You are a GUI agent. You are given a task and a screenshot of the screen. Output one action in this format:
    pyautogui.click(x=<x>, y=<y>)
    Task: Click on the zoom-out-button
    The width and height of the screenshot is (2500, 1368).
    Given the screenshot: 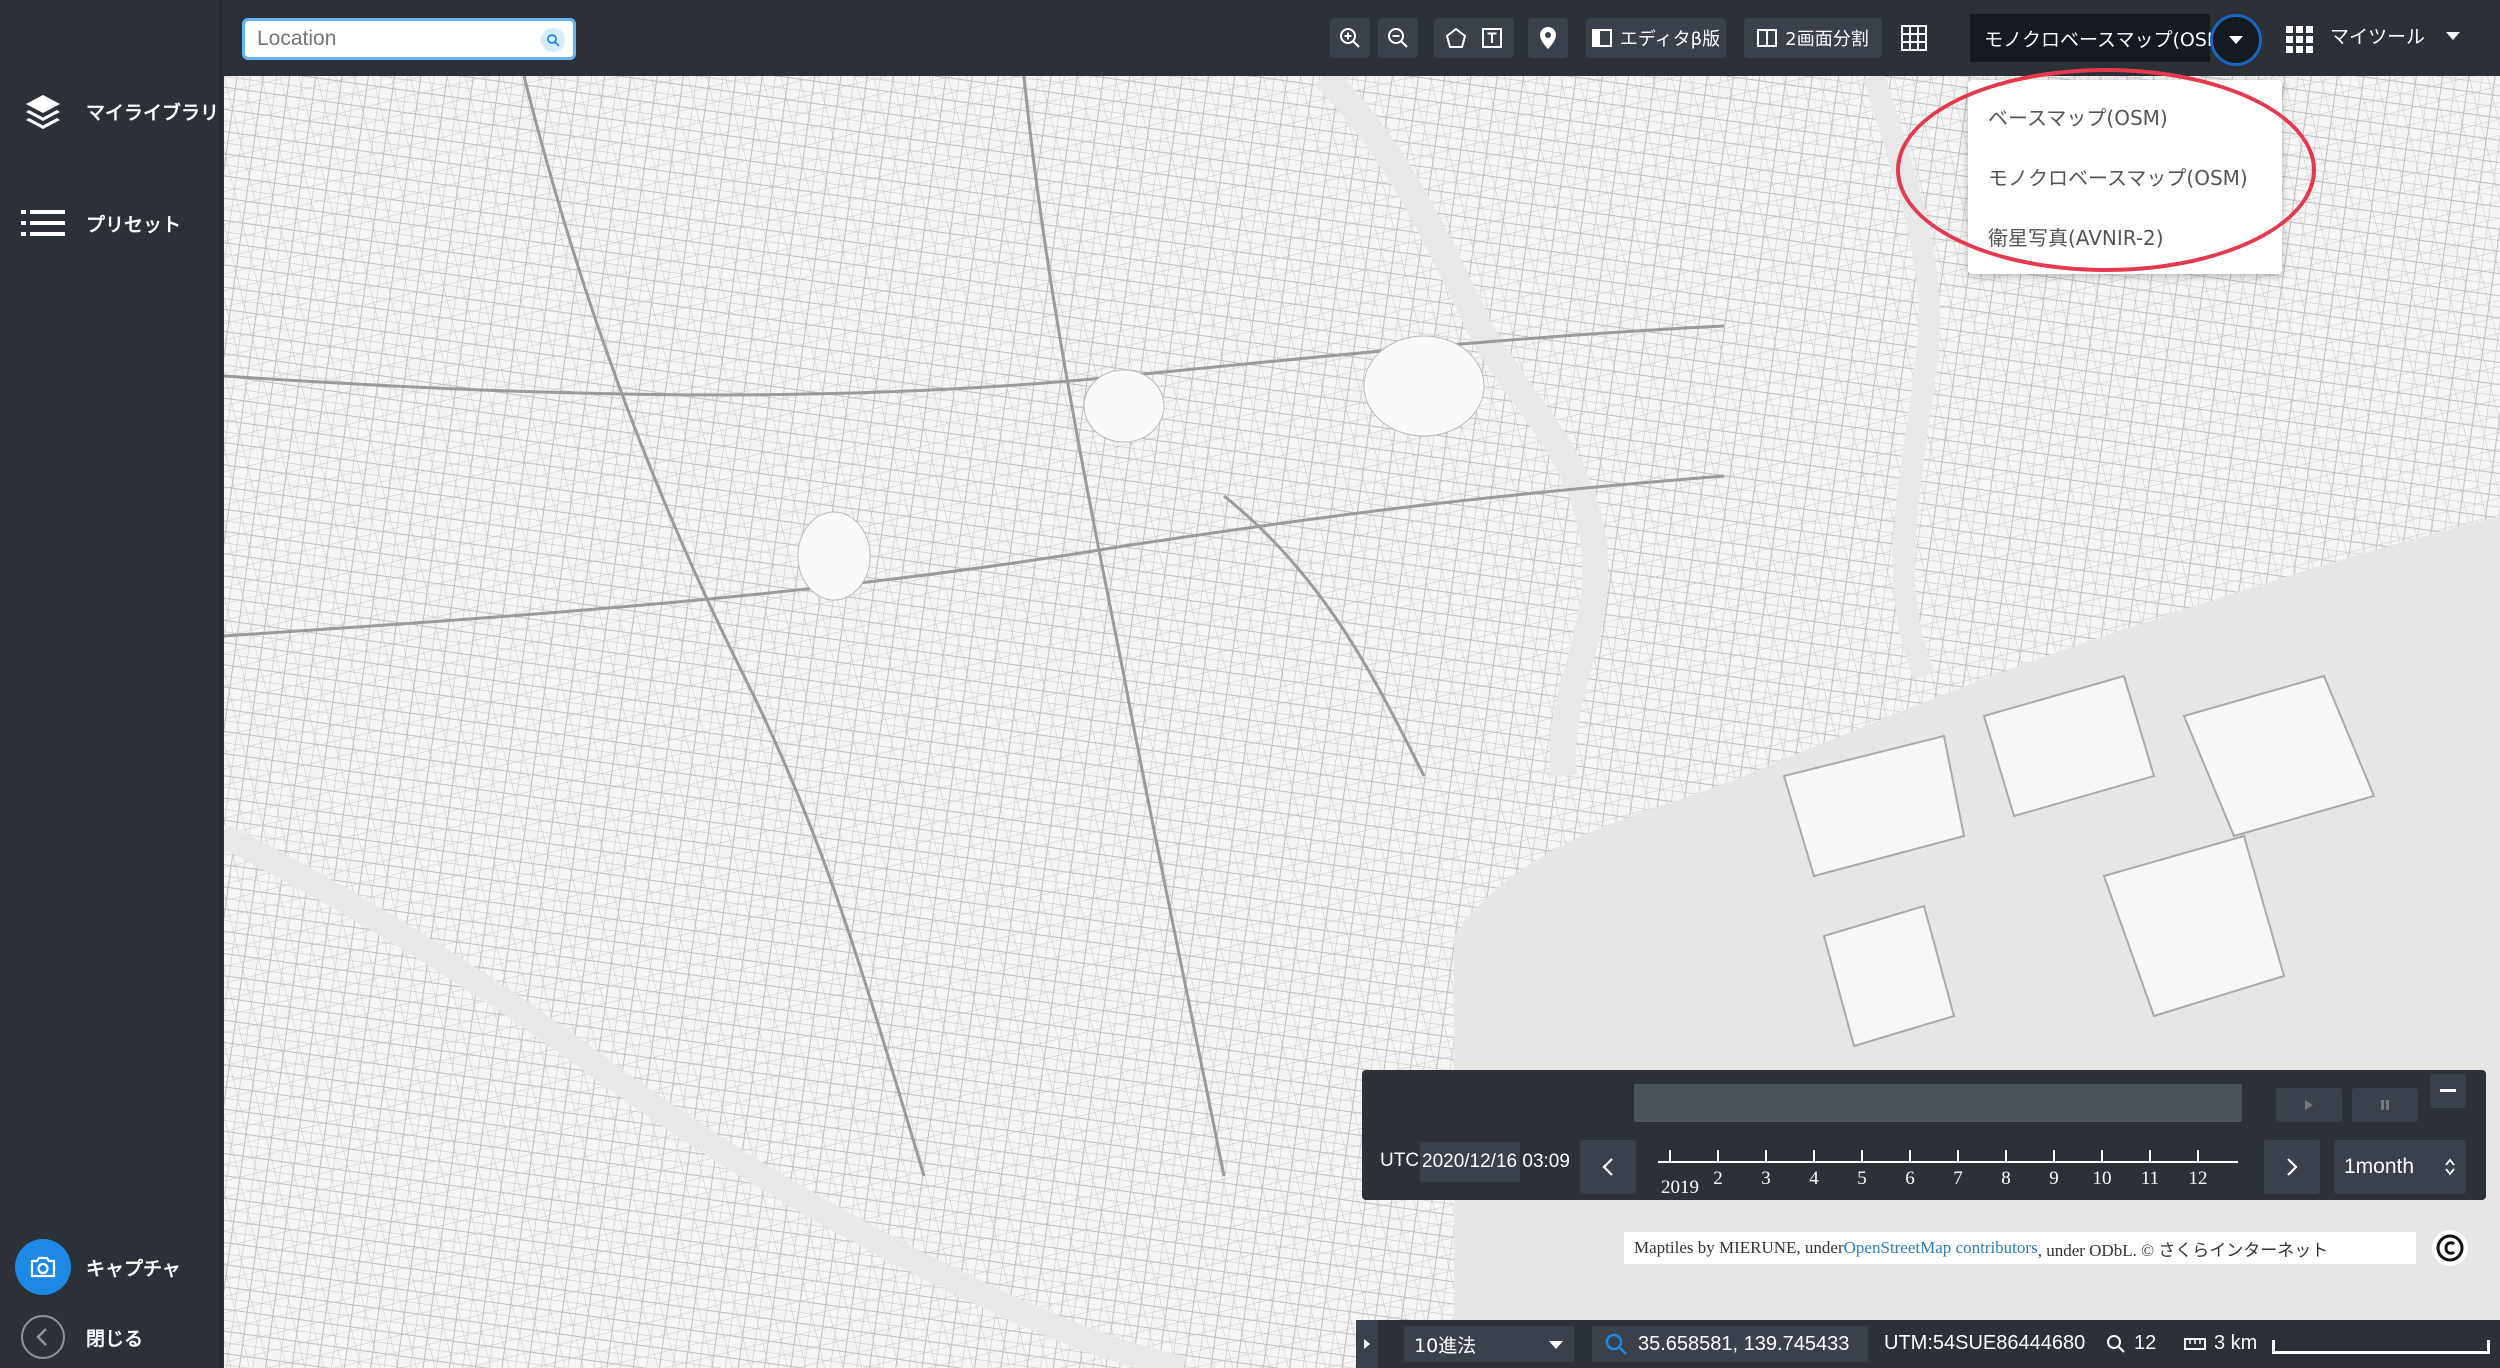 What is the action you would take?
    pyautogui.click(x=1398, y=38)
    